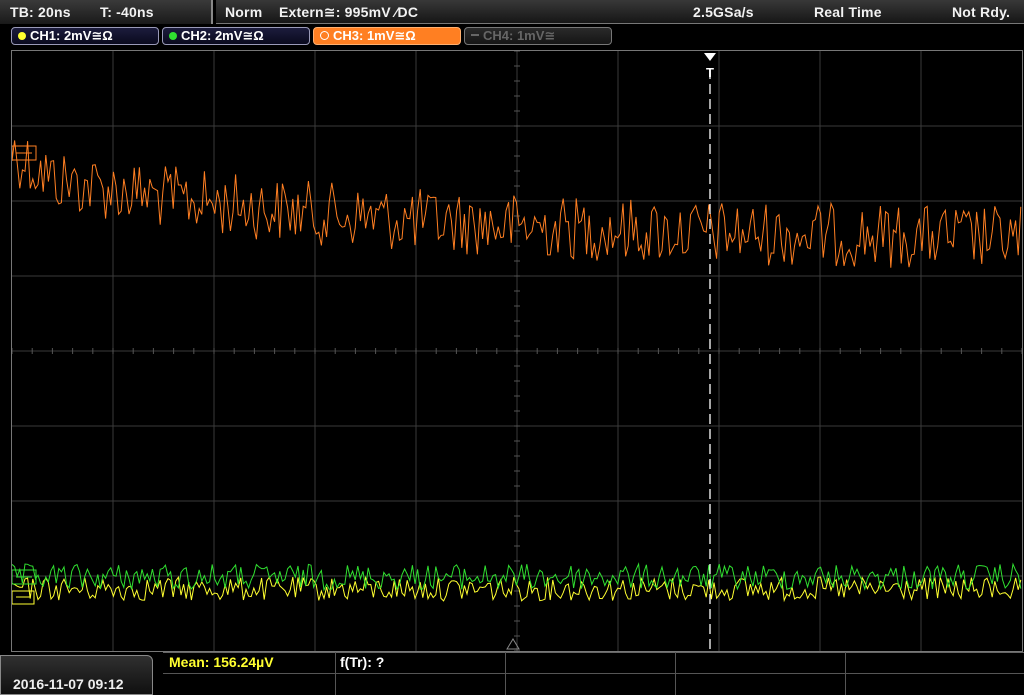  What do you see at coordinates (68, 684) in the screenshot?
I see `datetime-readout: 2016-11-07 09:12` at bounding box center [68, 684].